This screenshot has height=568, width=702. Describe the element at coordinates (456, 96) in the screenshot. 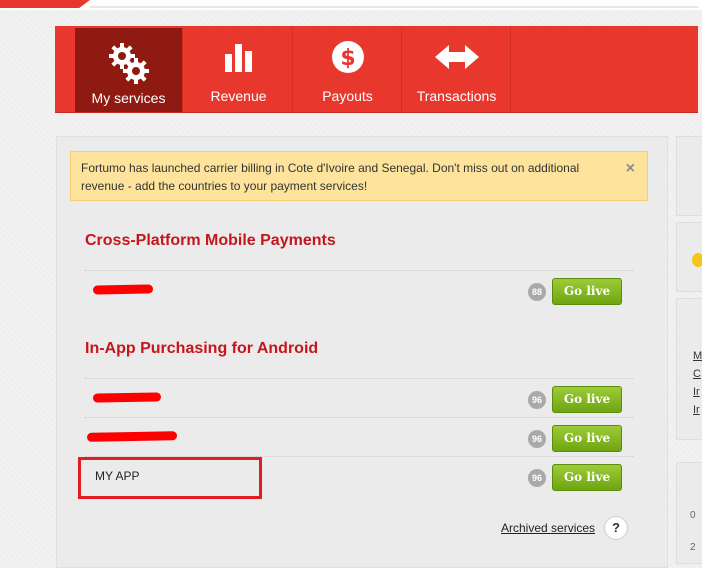

I see `nav-label: Transactions` at that location.